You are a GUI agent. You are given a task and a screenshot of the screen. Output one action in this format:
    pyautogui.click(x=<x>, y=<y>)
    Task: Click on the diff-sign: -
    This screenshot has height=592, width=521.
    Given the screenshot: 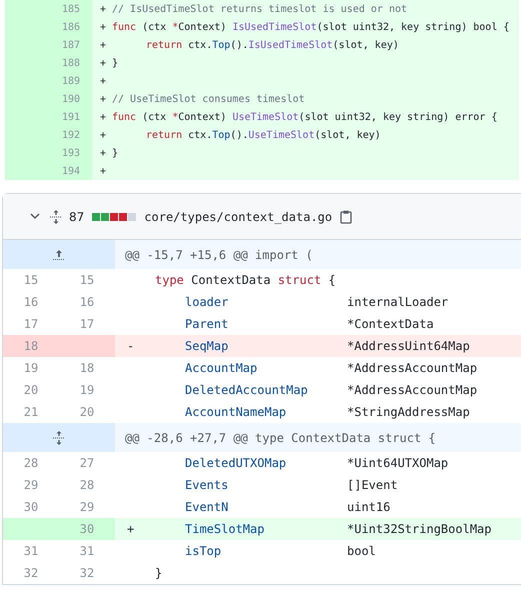 What is the action you would take?
    pyautogui.click(x=130, y=346)
    